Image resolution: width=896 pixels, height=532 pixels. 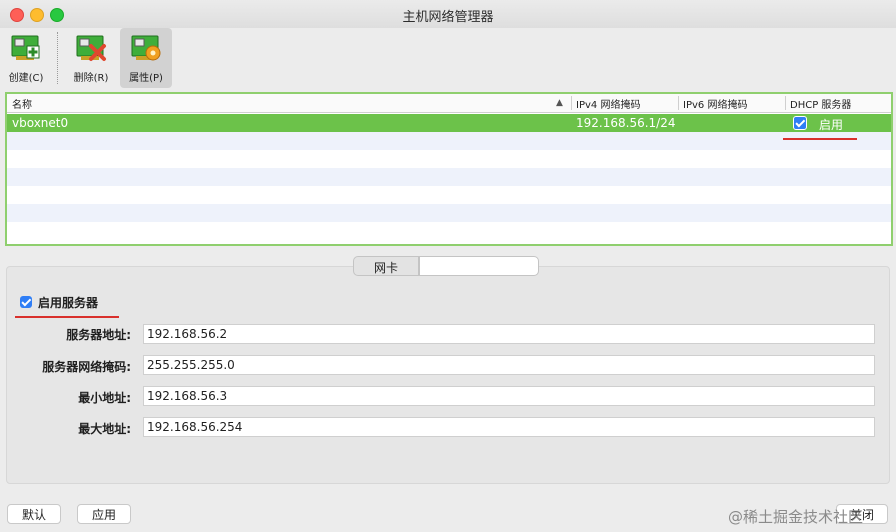 What do you see at coordinates (40, 123) in the screenshot?
I see `row-name: vboxnet0` at bounding box center [40, 123].